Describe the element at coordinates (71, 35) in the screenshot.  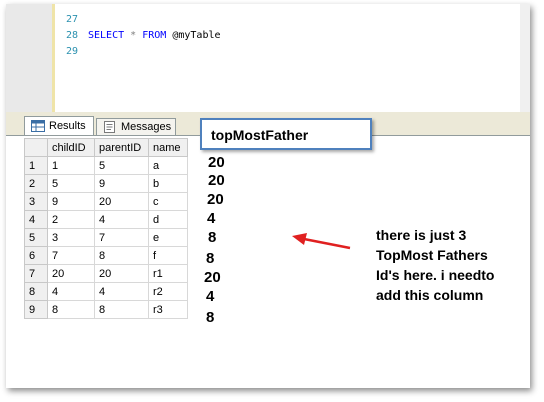
I see `line-number: 28` at that location.